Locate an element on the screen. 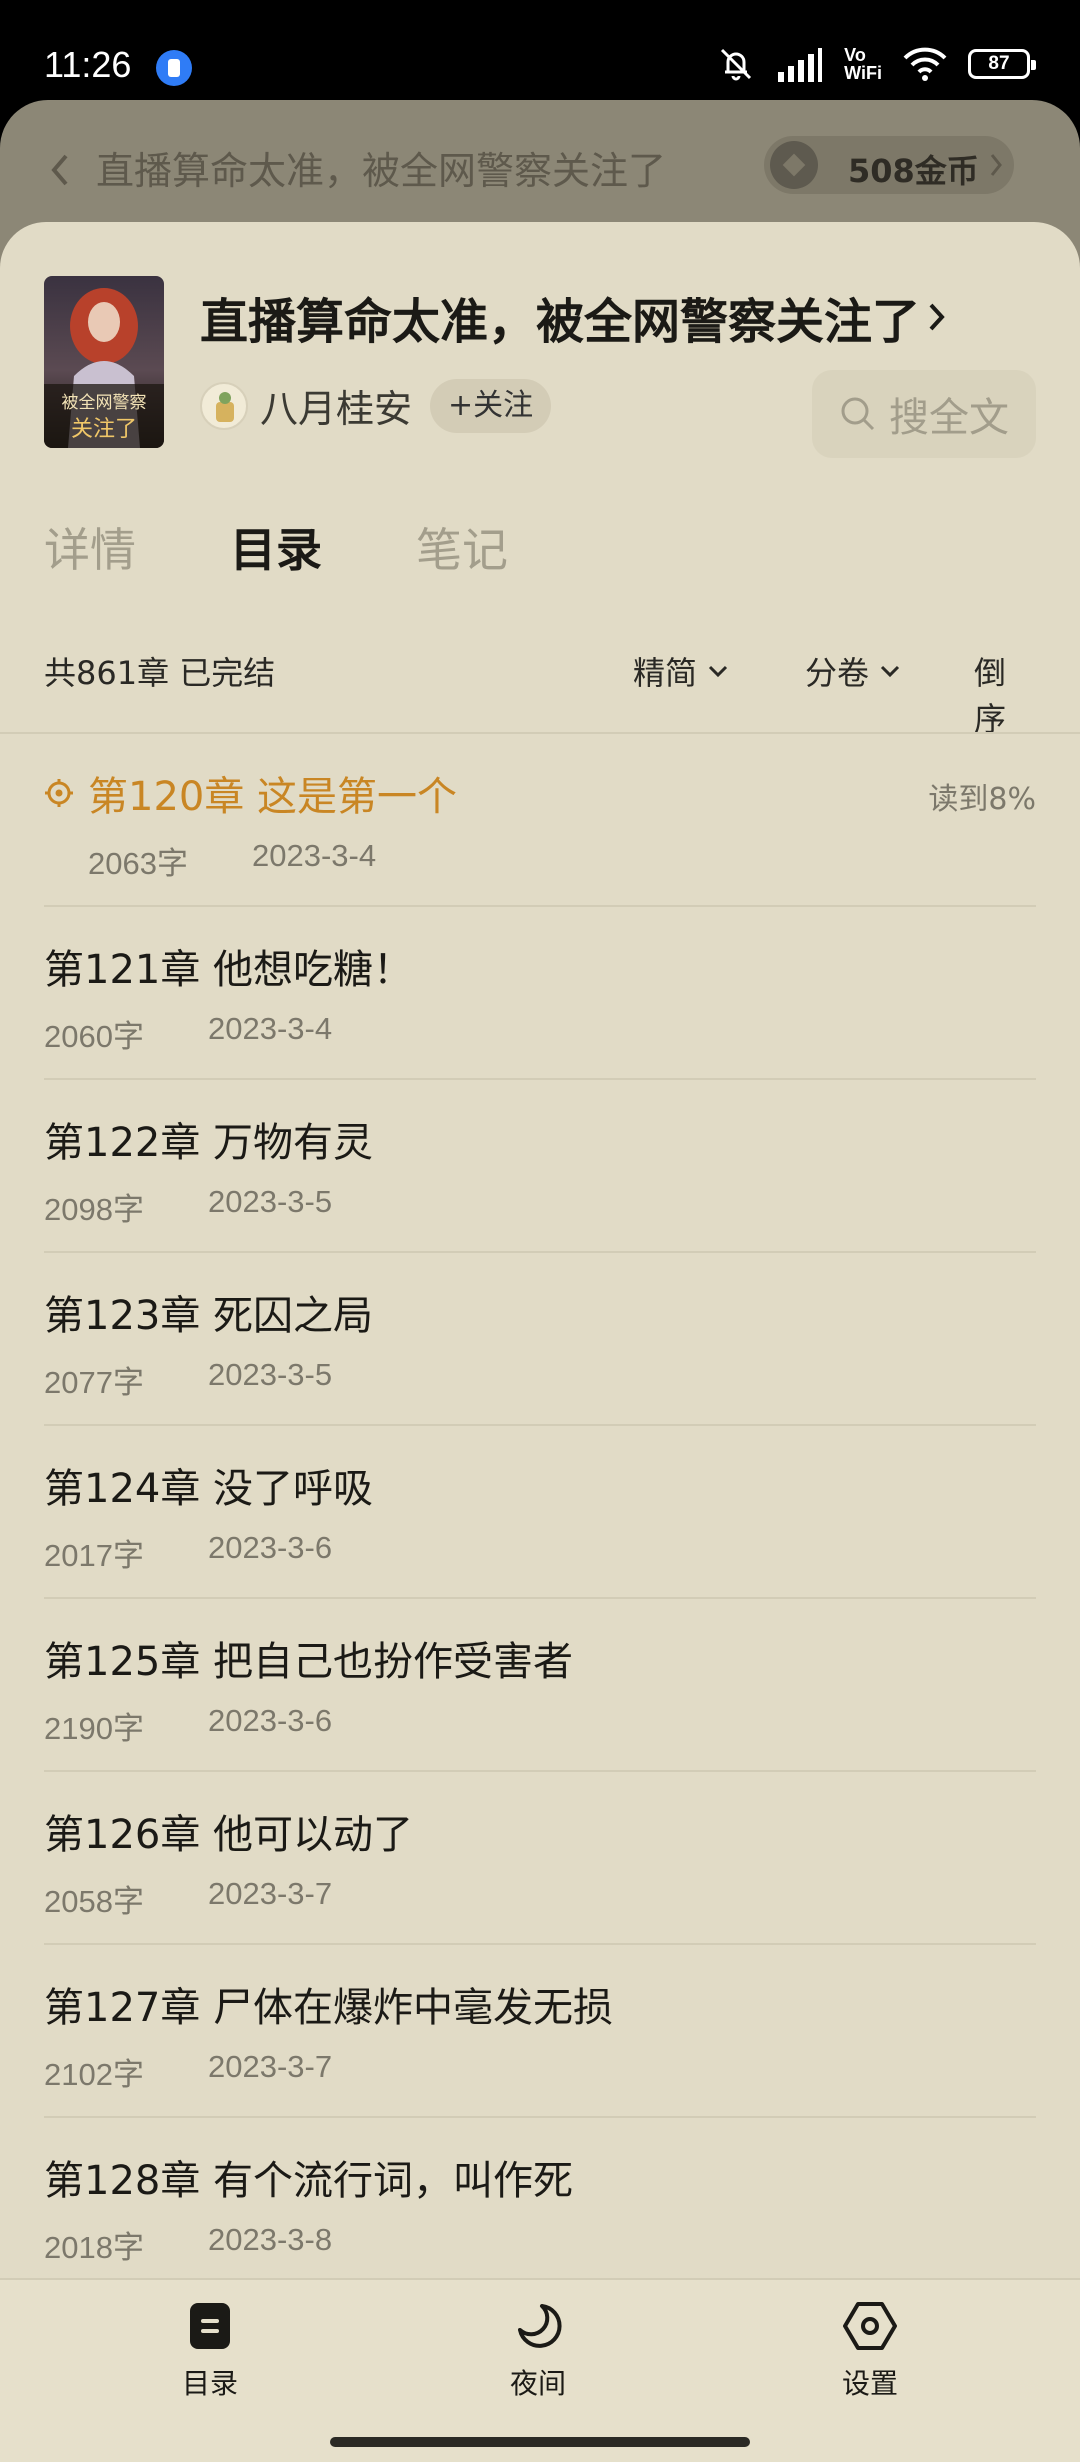  coins-pill: 508金币 is located at coordinates (889, 165).